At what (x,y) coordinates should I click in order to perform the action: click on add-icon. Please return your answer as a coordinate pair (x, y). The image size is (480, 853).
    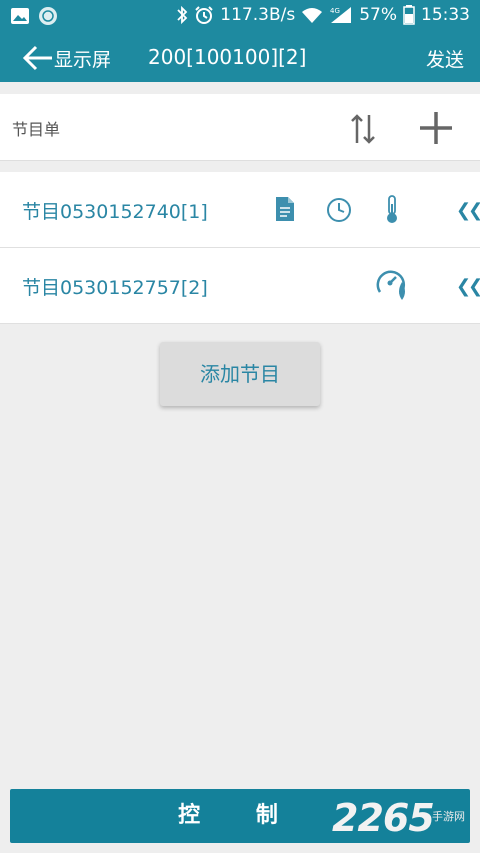
    Looking at the image, I should click on (436, 128).